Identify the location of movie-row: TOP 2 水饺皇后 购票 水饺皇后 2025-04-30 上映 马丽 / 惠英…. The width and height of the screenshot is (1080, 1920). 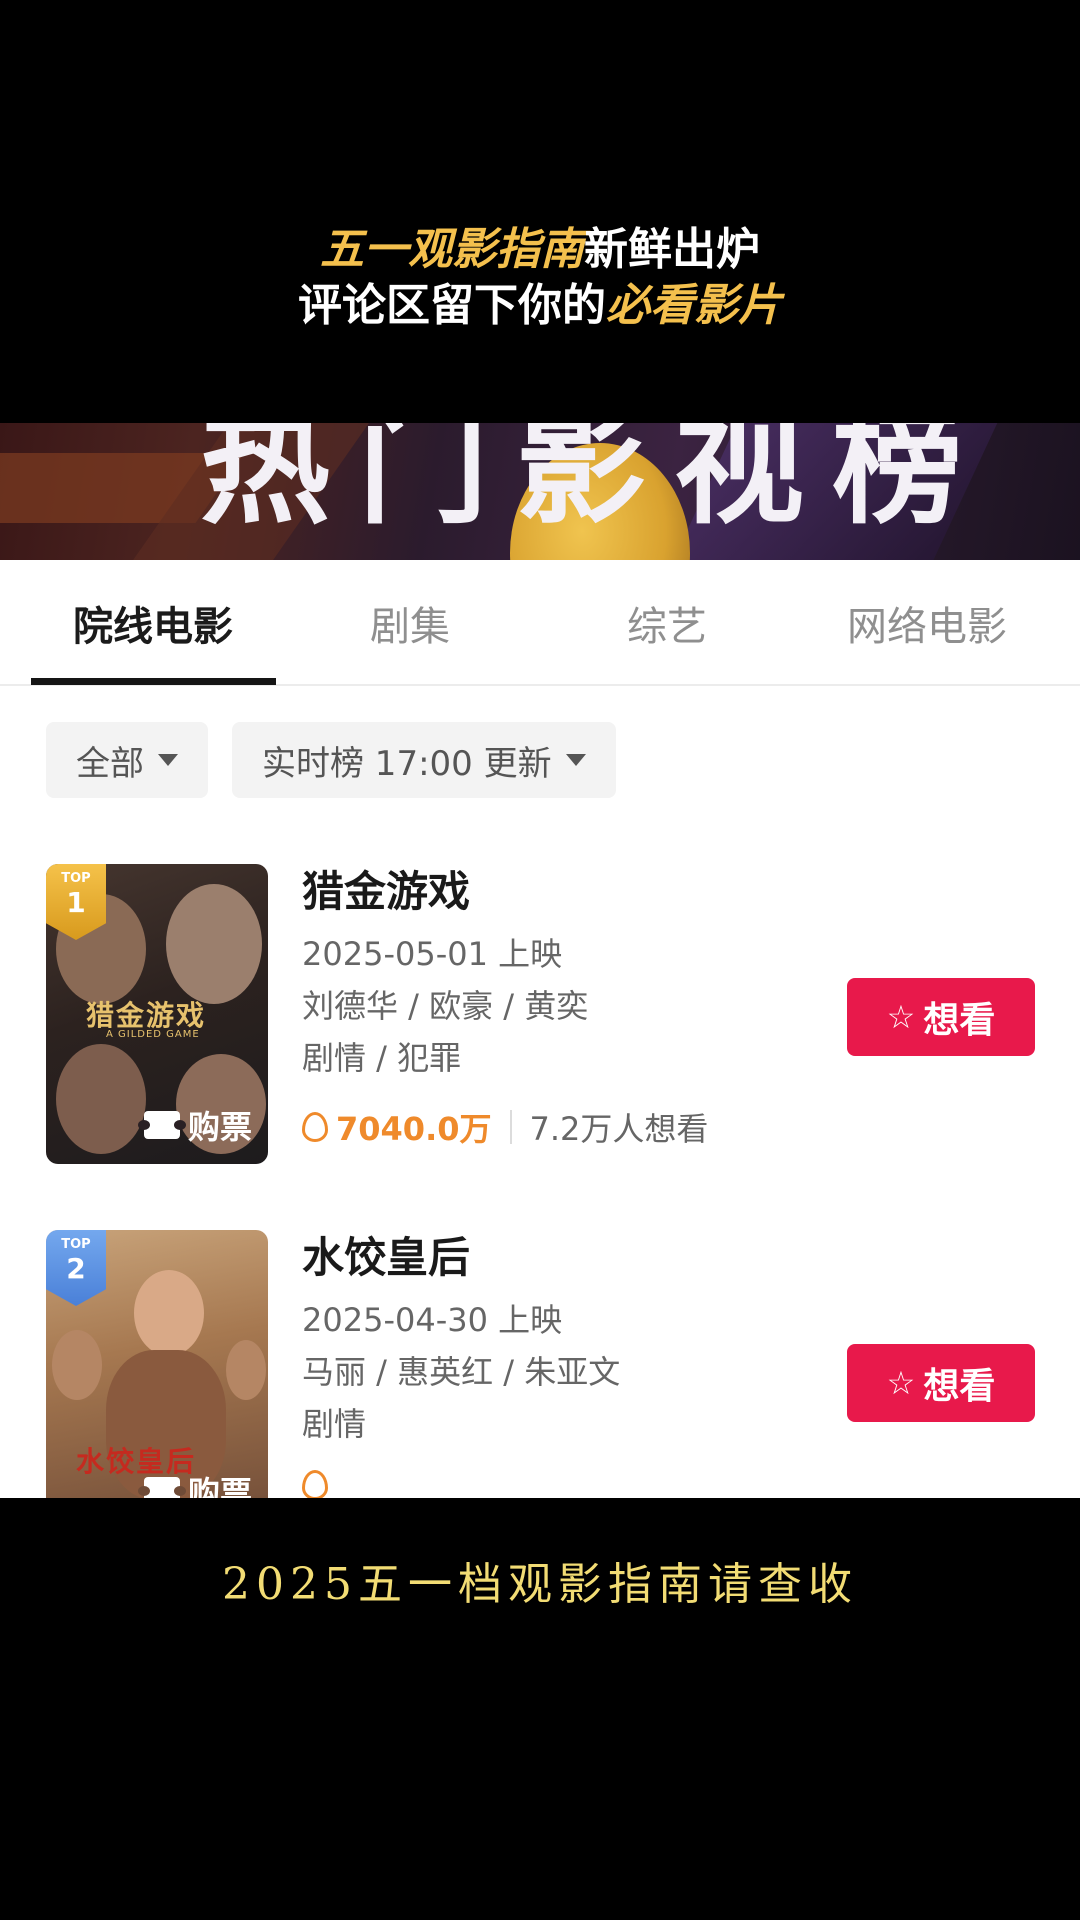
(540, 1364).